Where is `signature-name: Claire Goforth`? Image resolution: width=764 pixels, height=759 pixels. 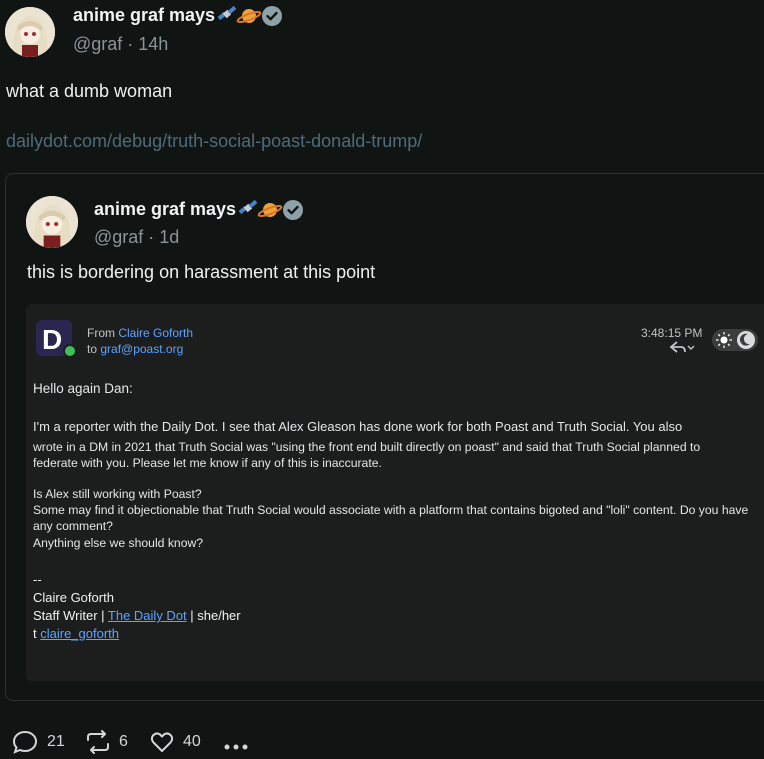
signature-name: Claire Goforth is located at coordinates (73, 597).